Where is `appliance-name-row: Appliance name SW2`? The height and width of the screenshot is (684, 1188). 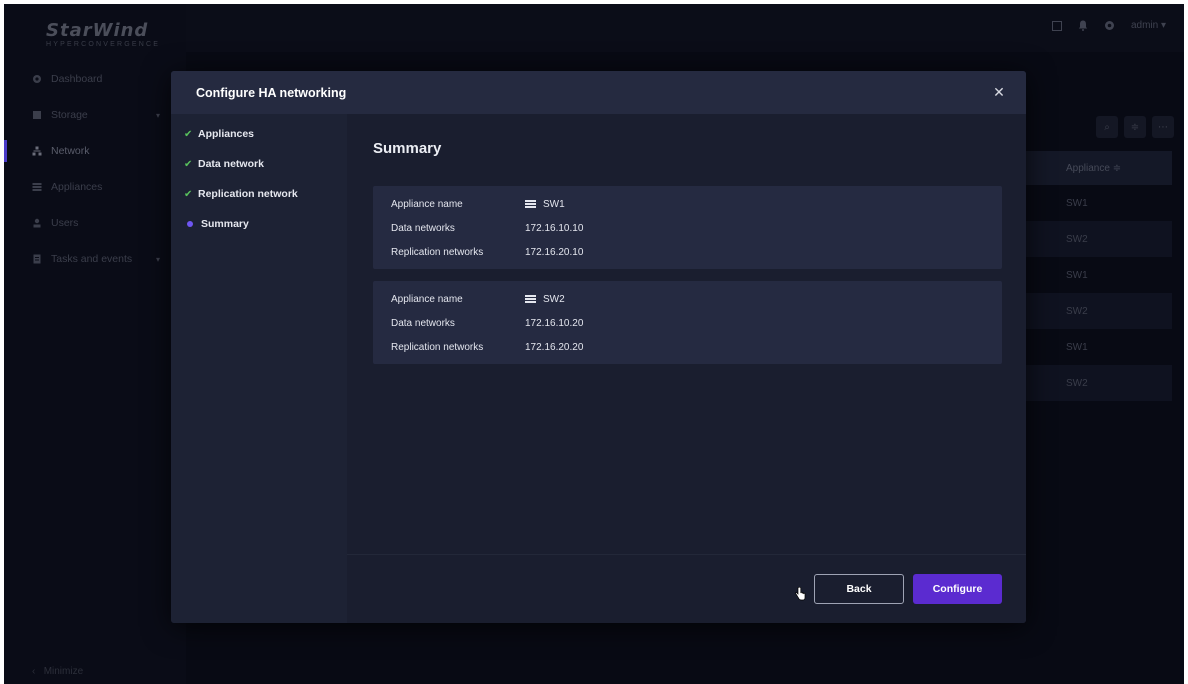
appliance-name-row: Appliance name SW2 is located at coordinates (478, 299).